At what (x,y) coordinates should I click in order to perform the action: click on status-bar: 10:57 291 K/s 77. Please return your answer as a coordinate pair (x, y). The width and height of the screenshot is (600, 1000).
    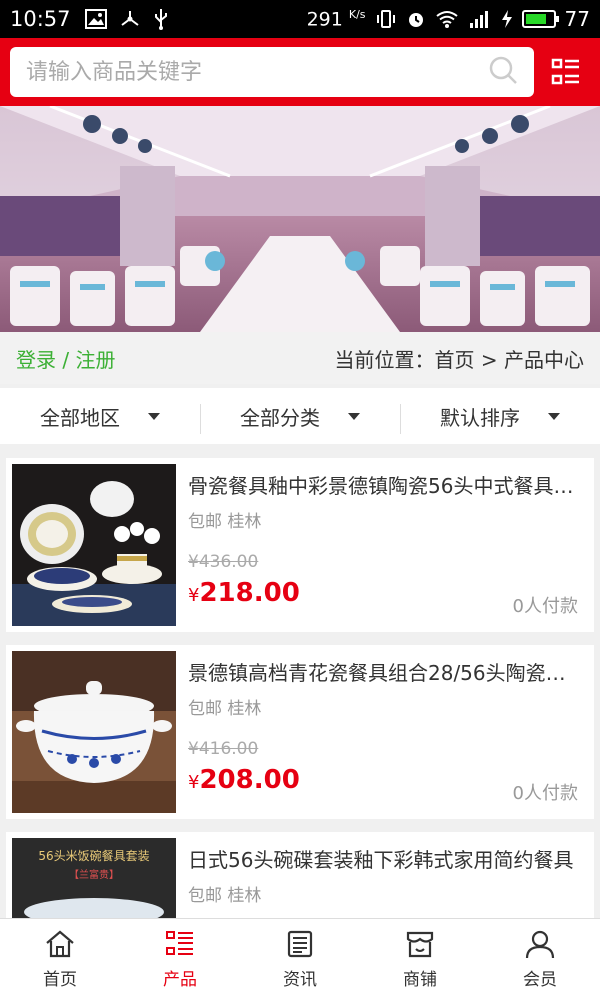
    Looking at the image, I should click on (300, 19).